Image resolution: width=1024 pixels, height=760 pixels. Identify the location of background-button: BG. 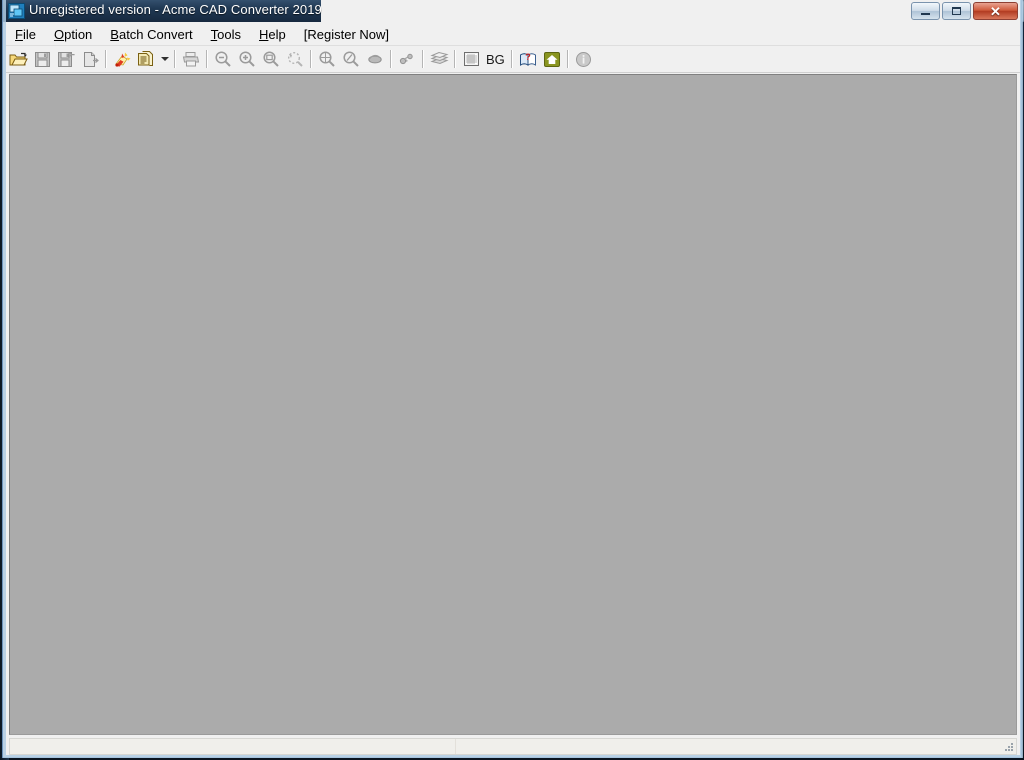
(495, 59).